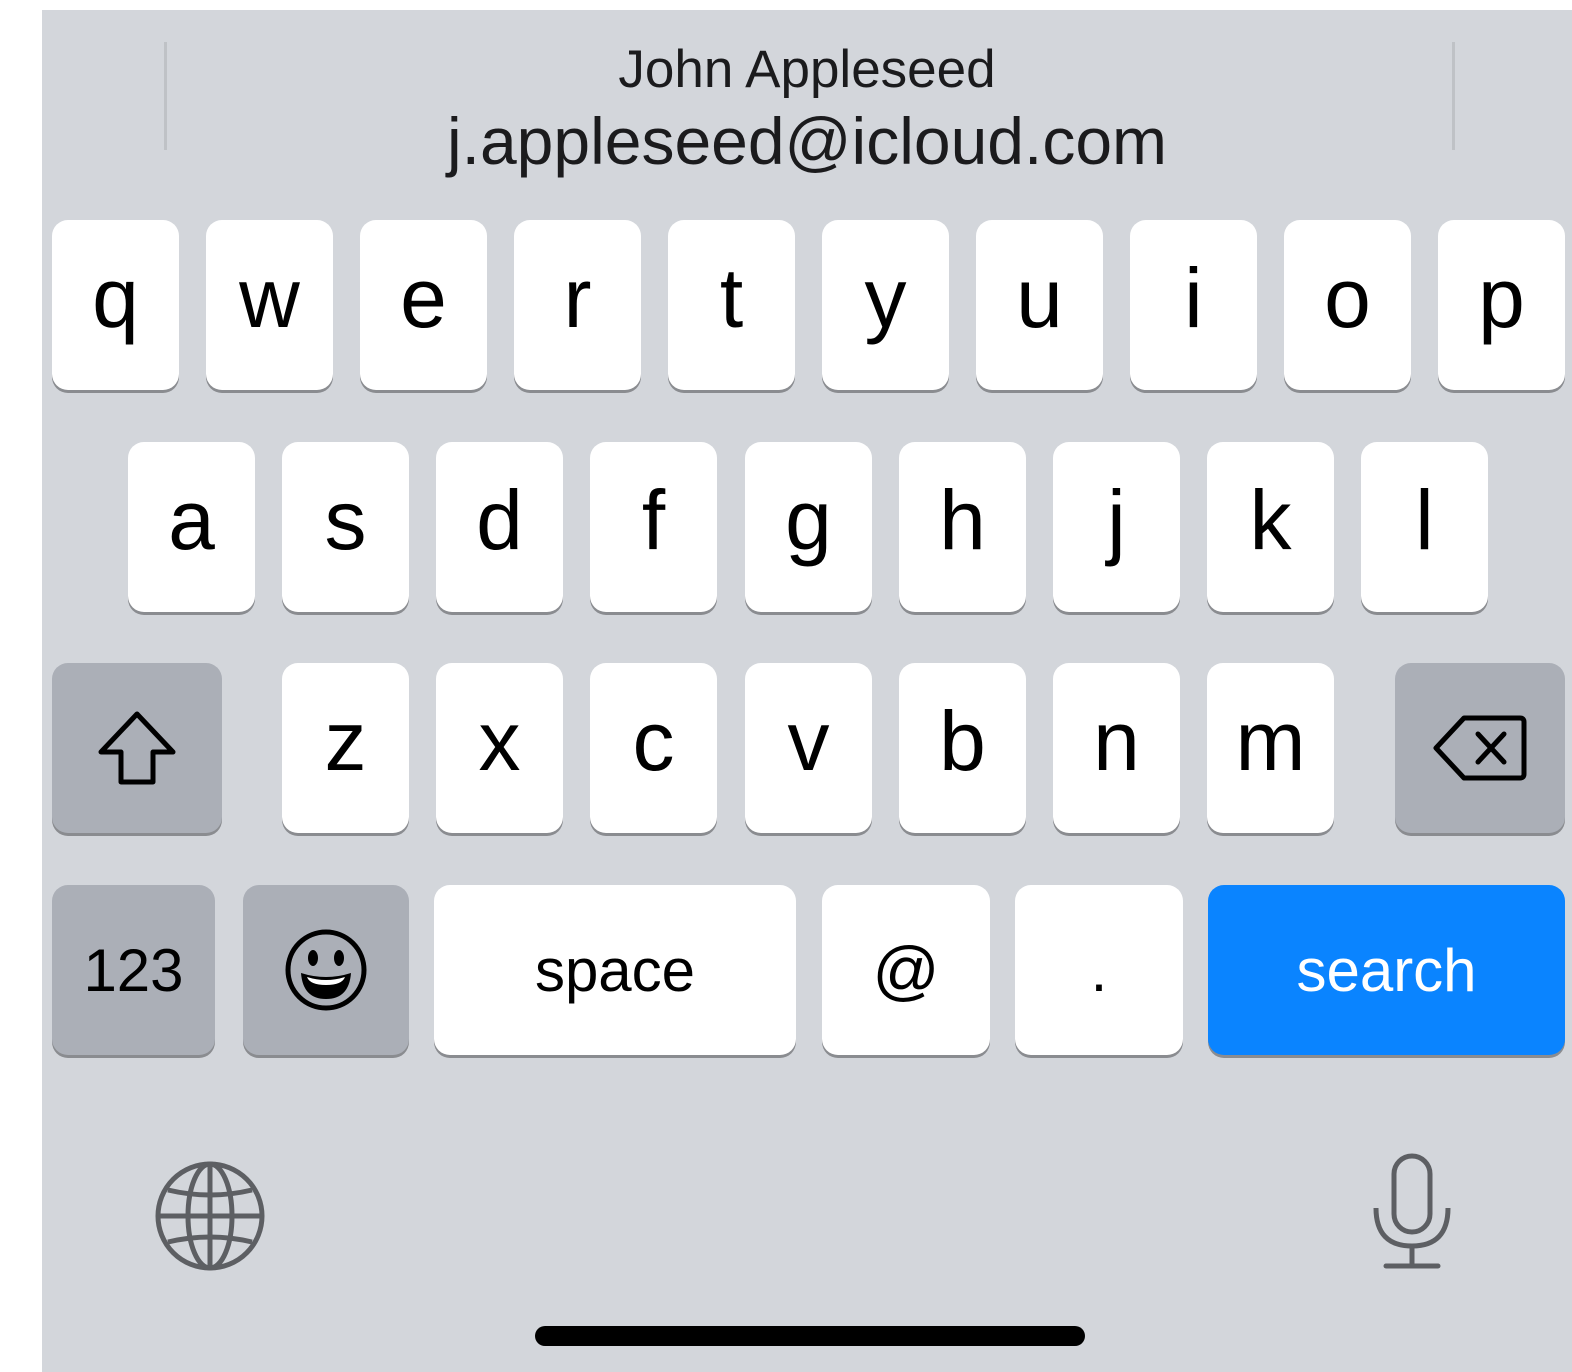  I want to click on suggestion-divider-left, so click(165, 96).